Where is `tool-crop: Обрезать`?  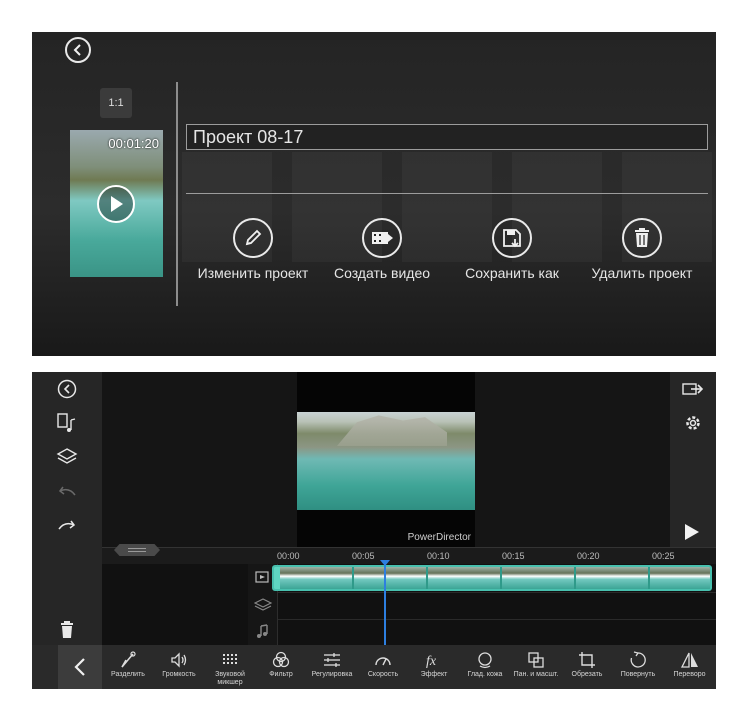 tool-crop: Обрезать is located at coordinates (587, 664).